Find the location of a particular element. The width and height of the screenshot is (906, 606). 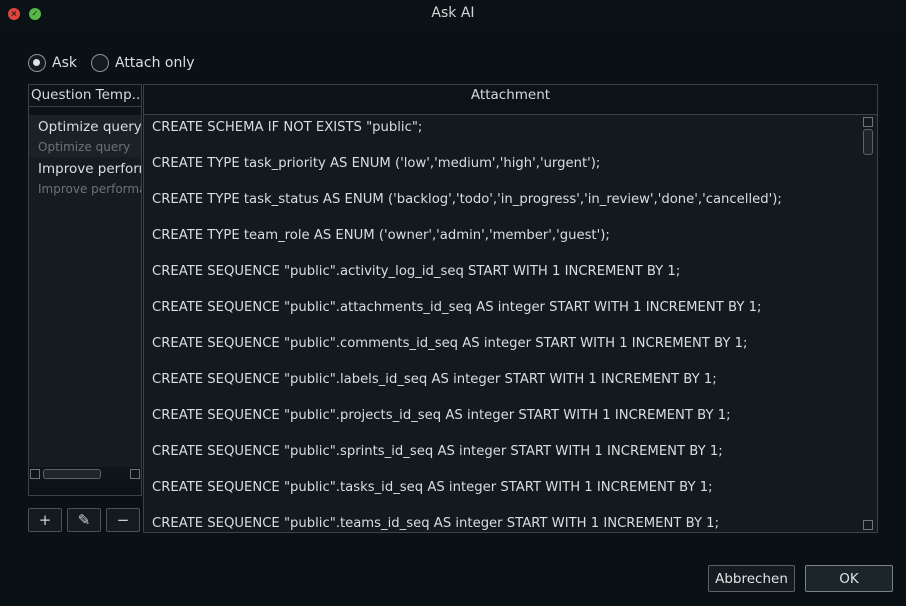

remove-template-button: − is located at coordinates (123, 520).